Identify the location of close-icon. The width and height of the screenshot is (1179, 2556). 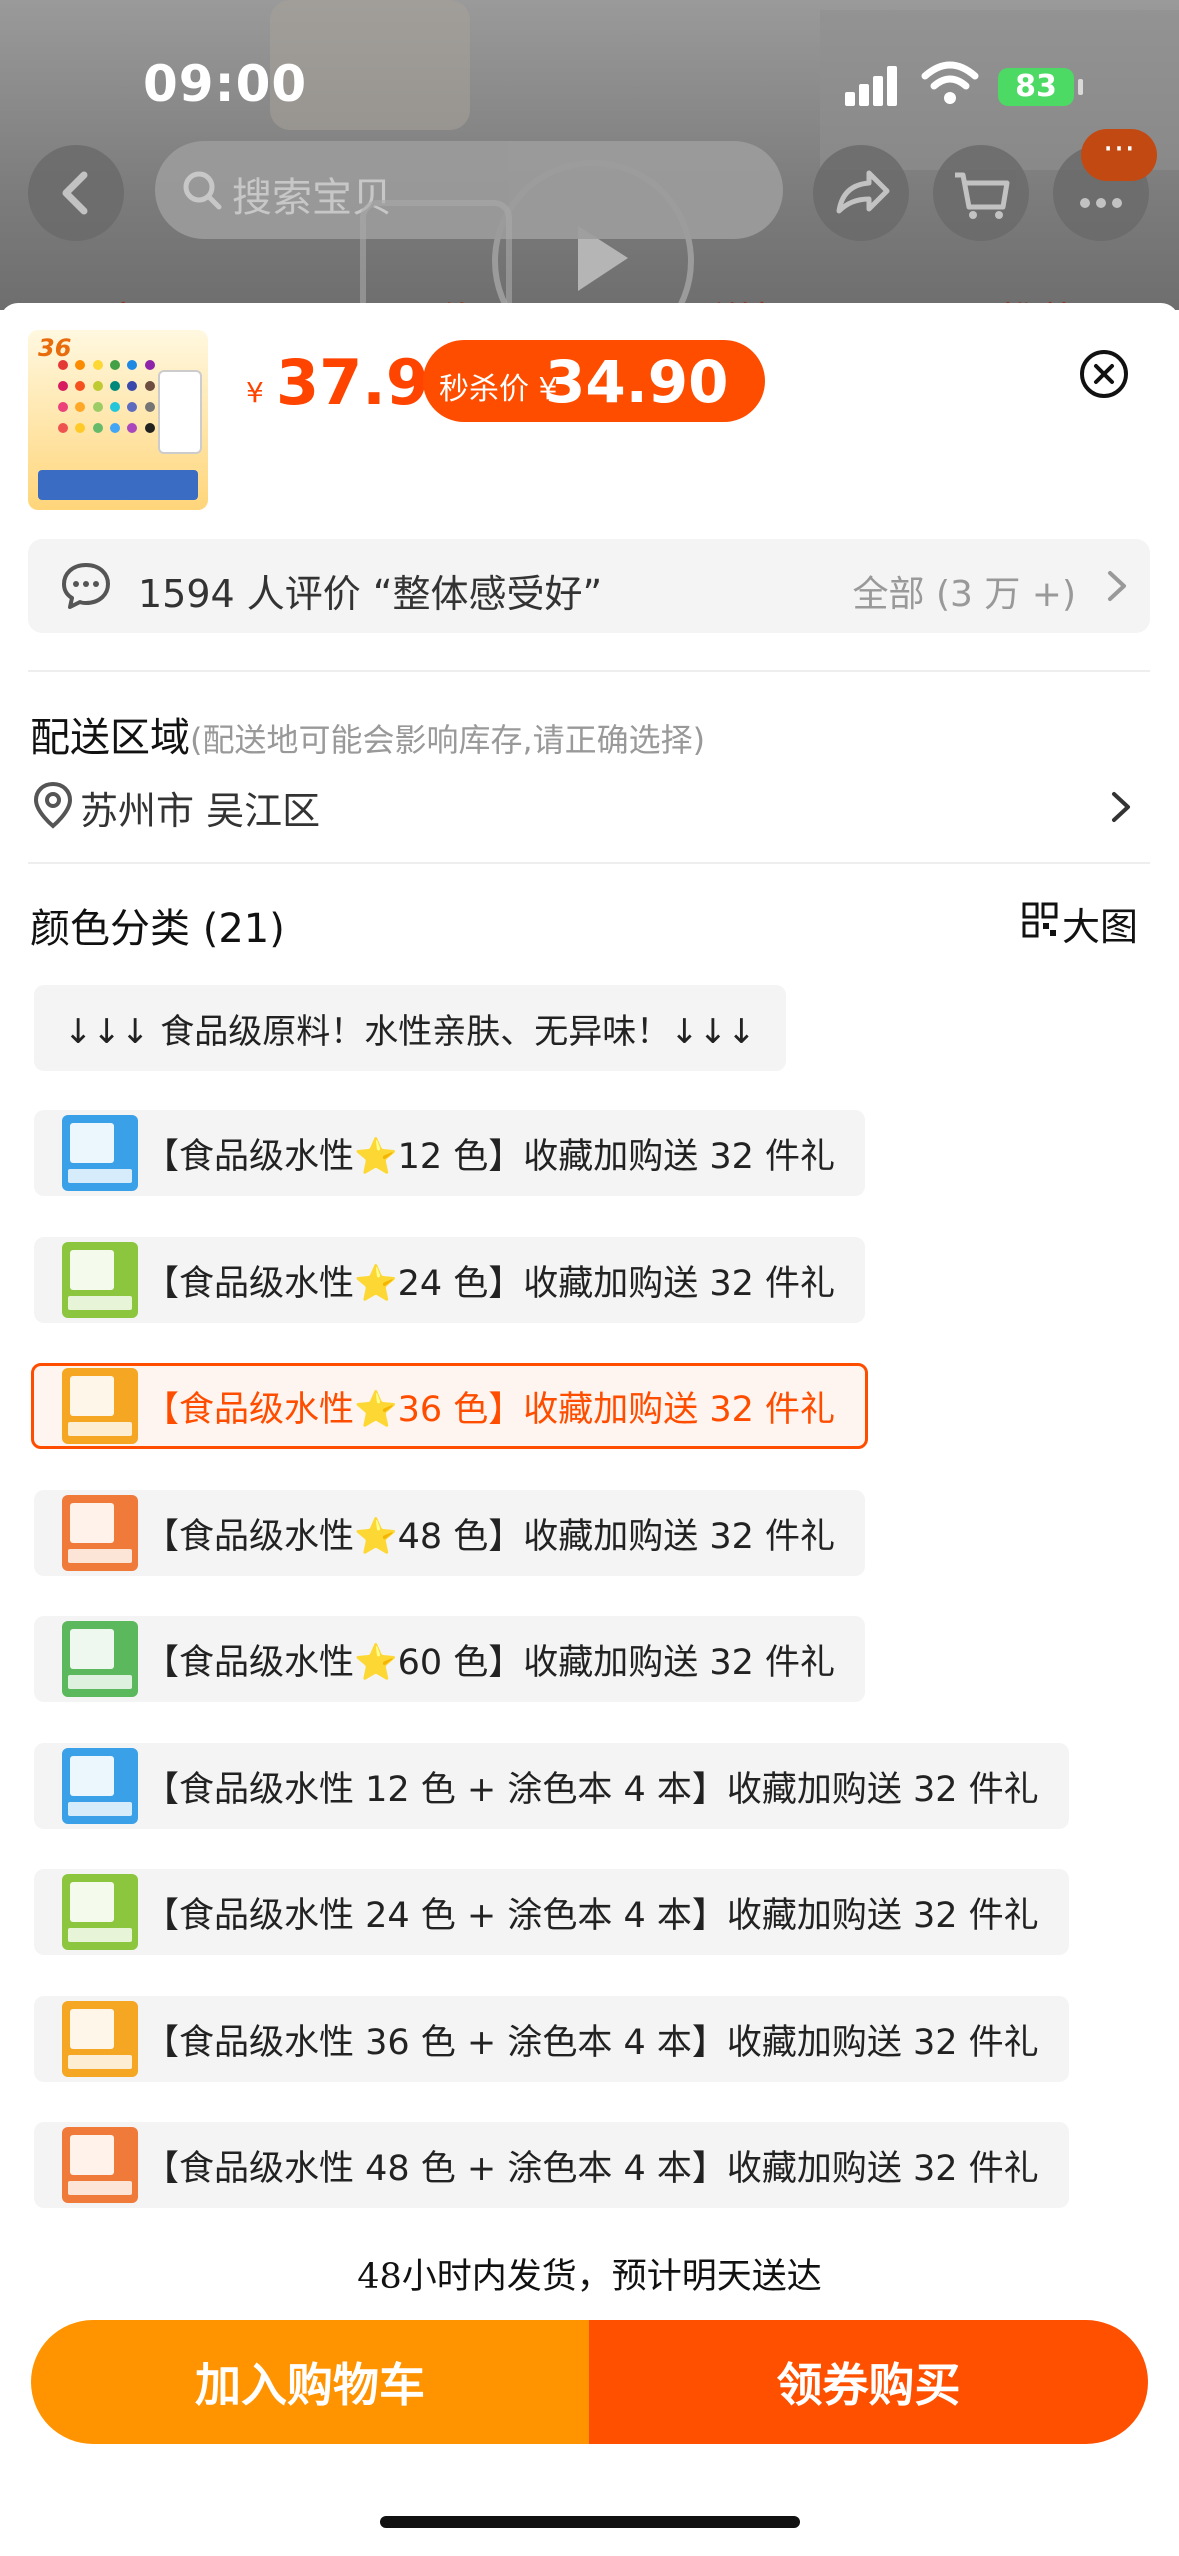
(1104, 374).